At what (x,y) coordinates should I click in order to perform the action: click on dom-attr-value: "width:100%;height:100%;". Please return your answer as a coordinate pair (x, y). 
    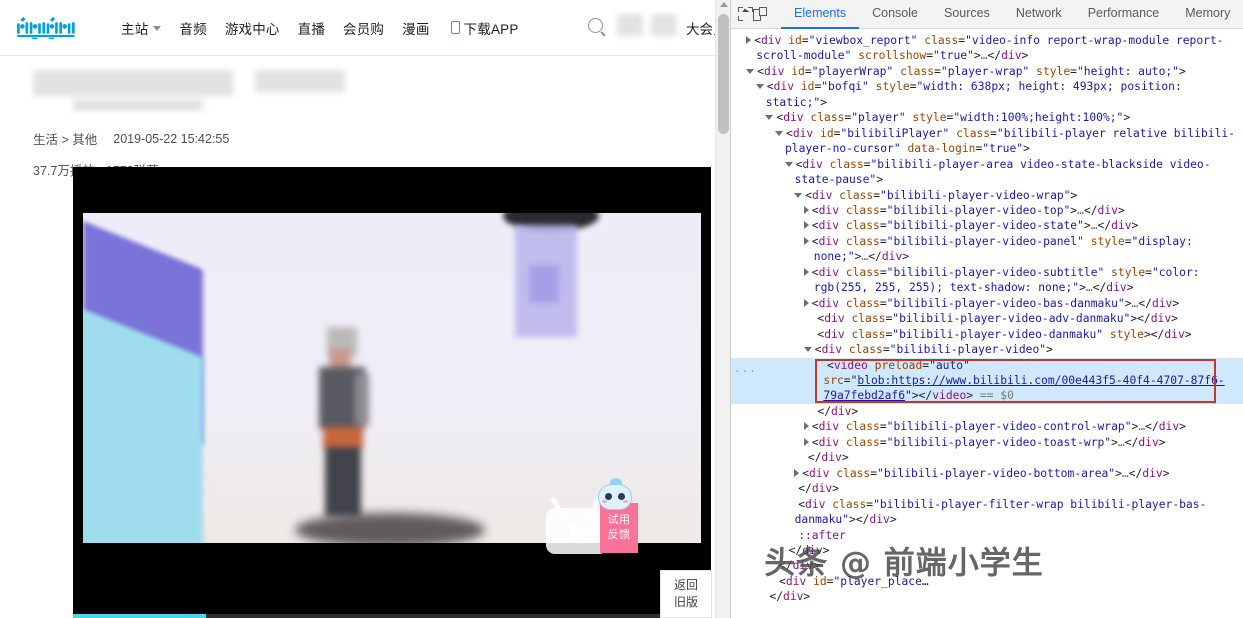
    Looking at the image, I should click on (1038, 118).